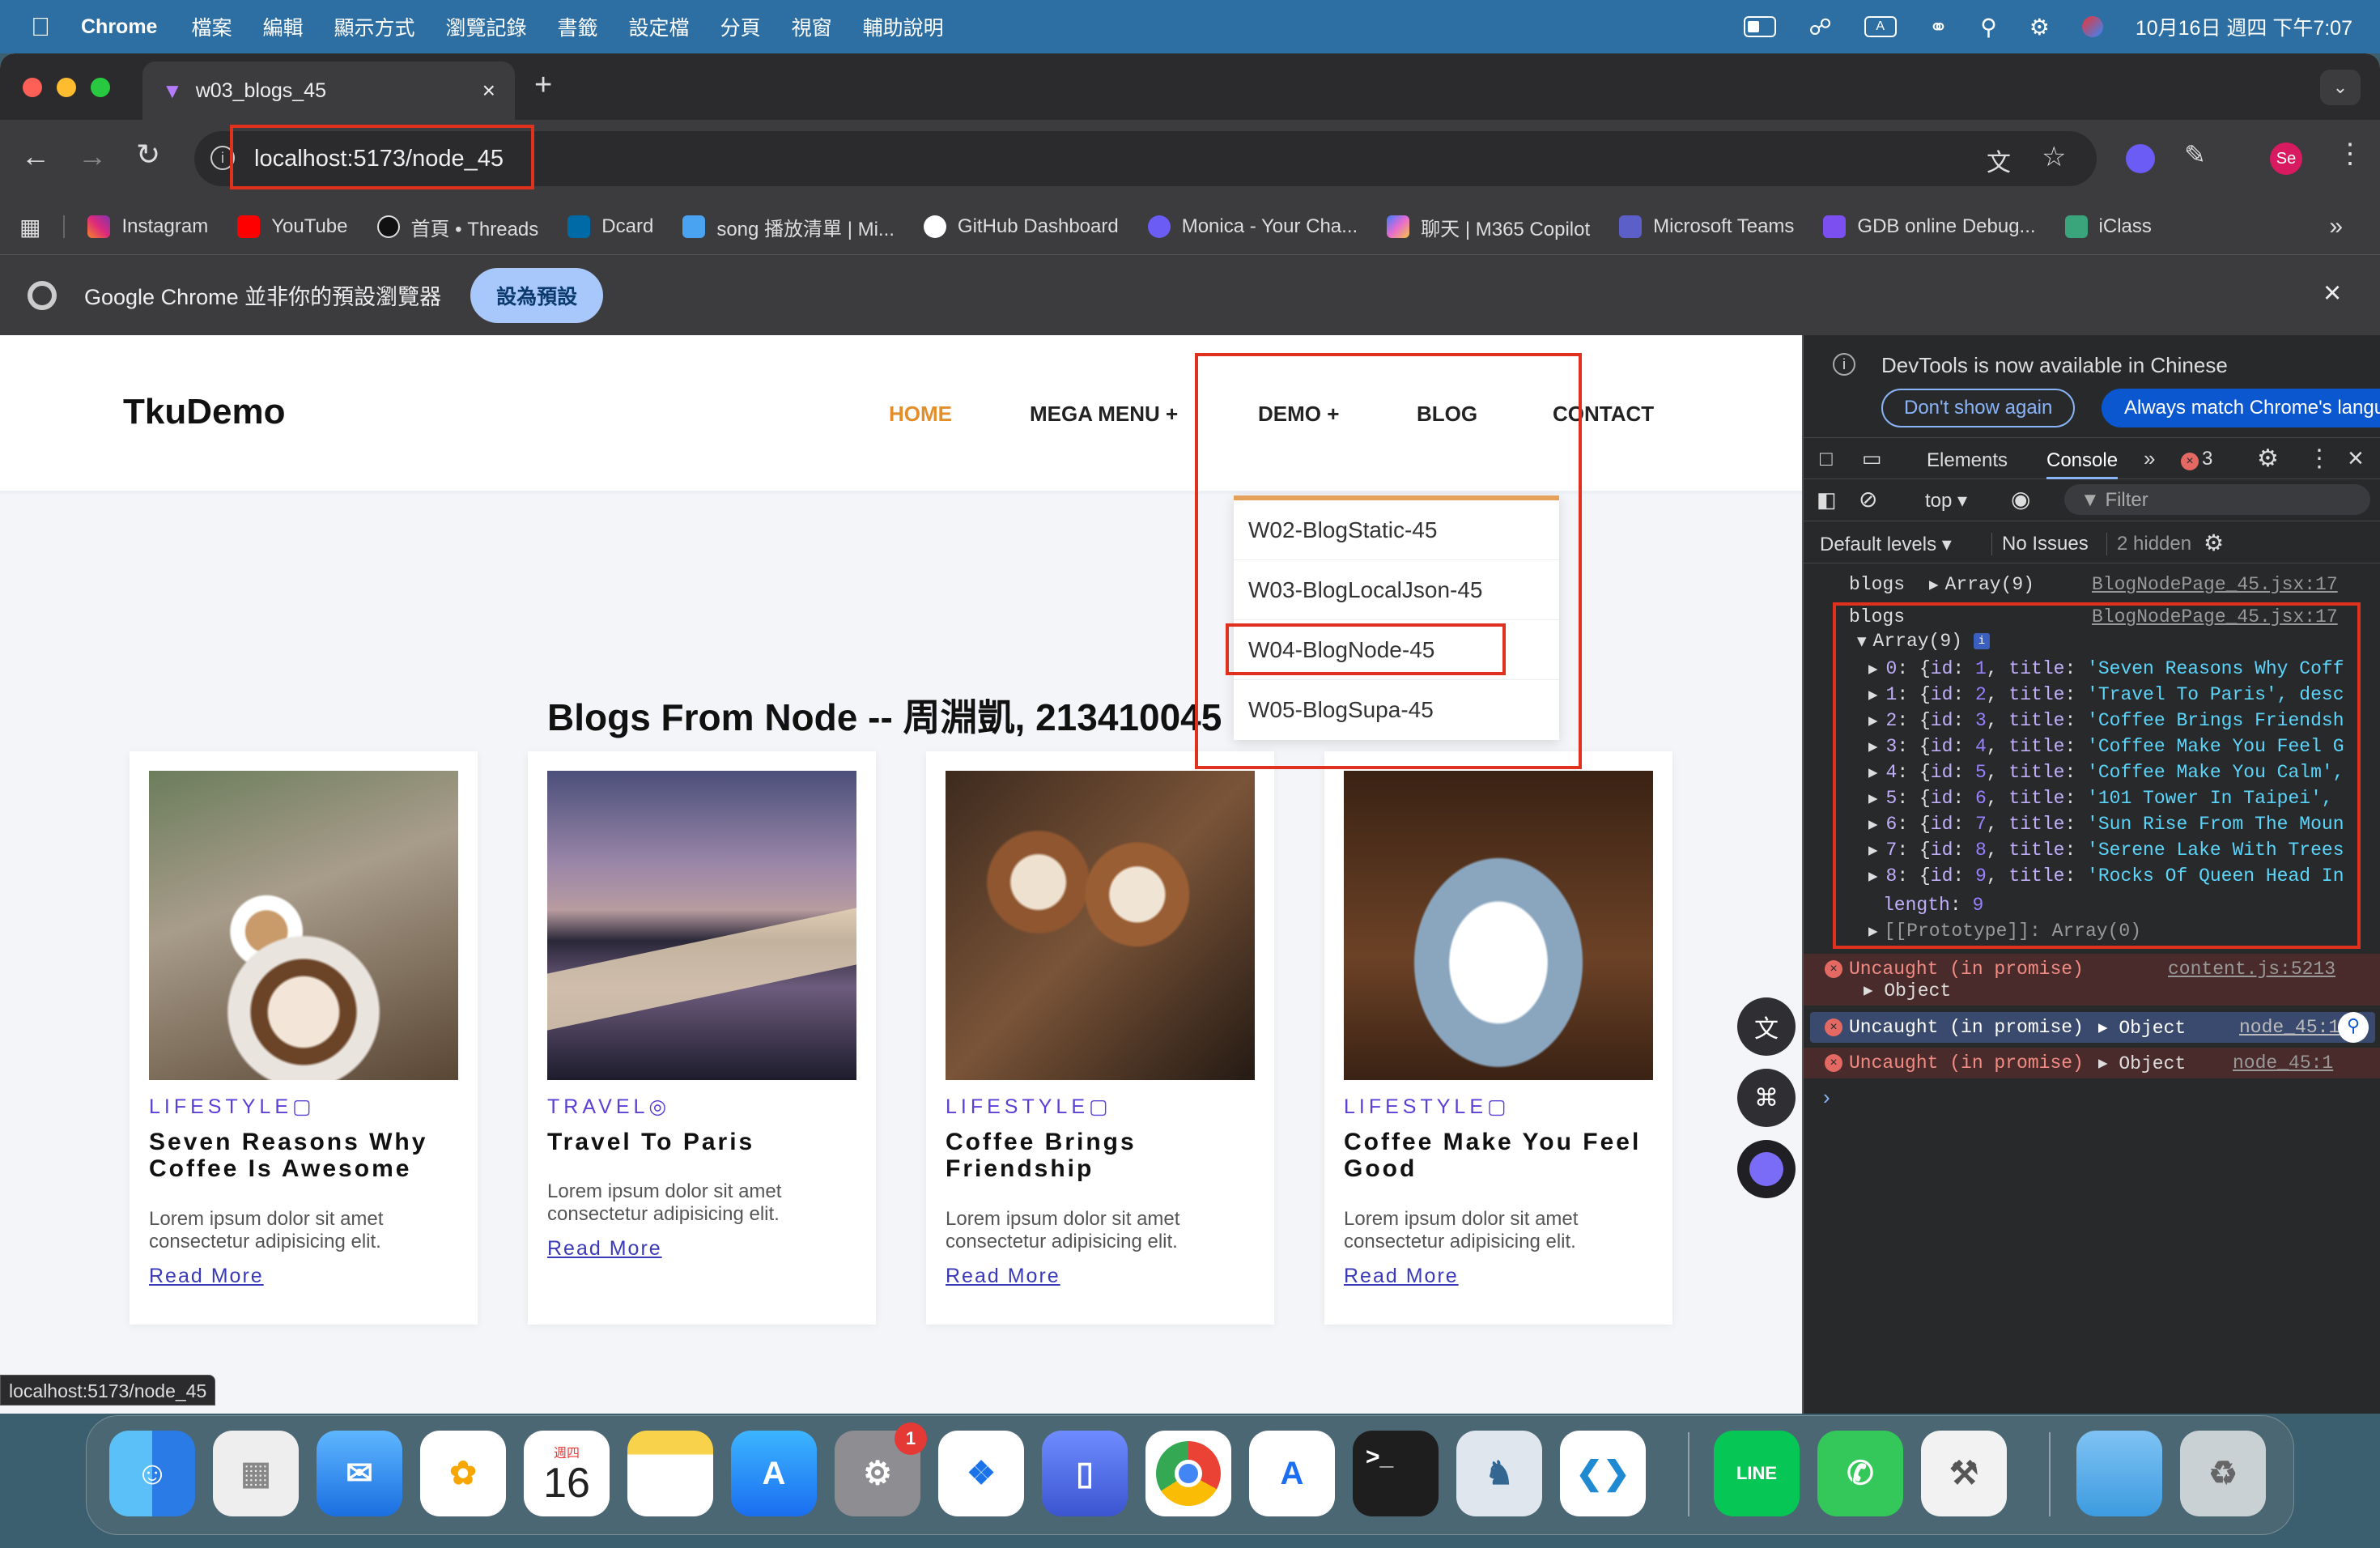 The image size is (2380, 1548). I want to click on dropdown-item-w02: W02-BlogStatic-45, so click(1397, 530).